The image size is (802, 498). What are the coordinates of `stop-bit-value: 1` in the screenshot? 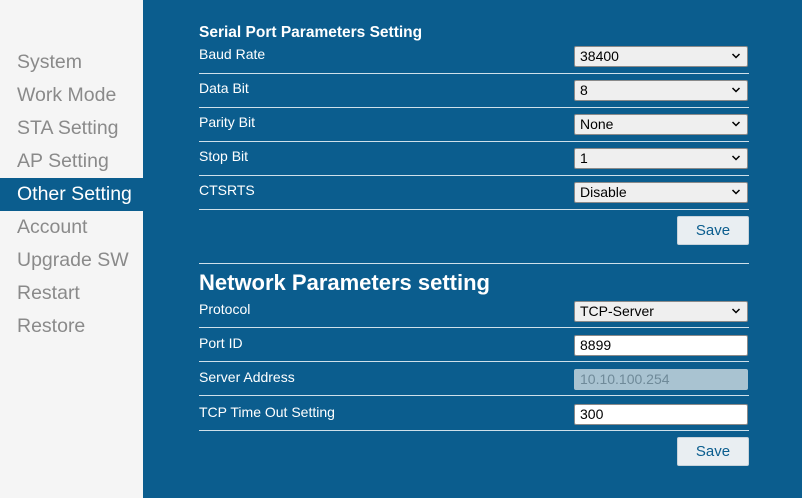 It's located at (584, 158).